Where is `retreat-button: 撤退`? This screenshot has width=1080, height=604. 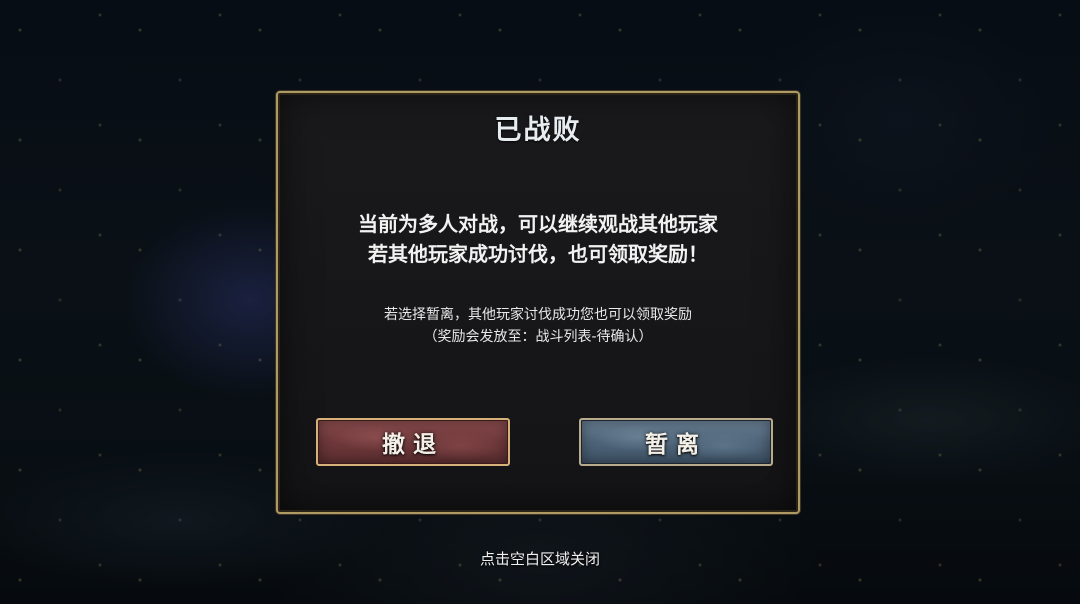
retreat-button: 撤退 is located at coordinates (413, 442).